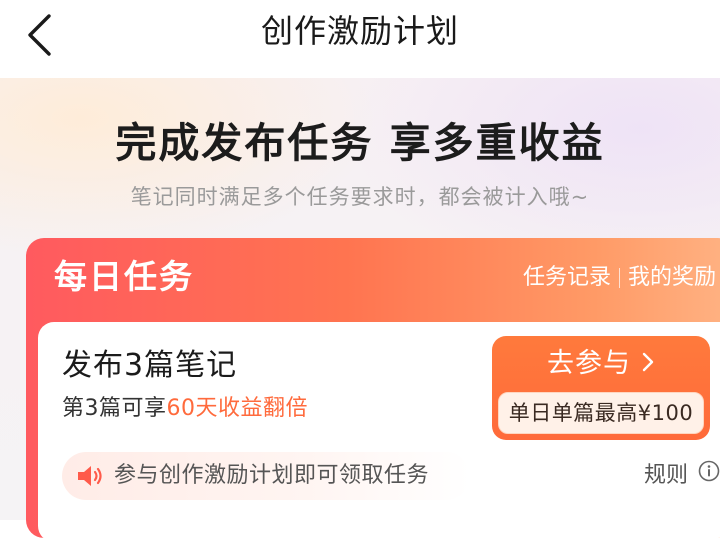  What do you see at coordinates (709, 476) in the screenshot?
I see `info-icon` at bounding box center [709, 476].